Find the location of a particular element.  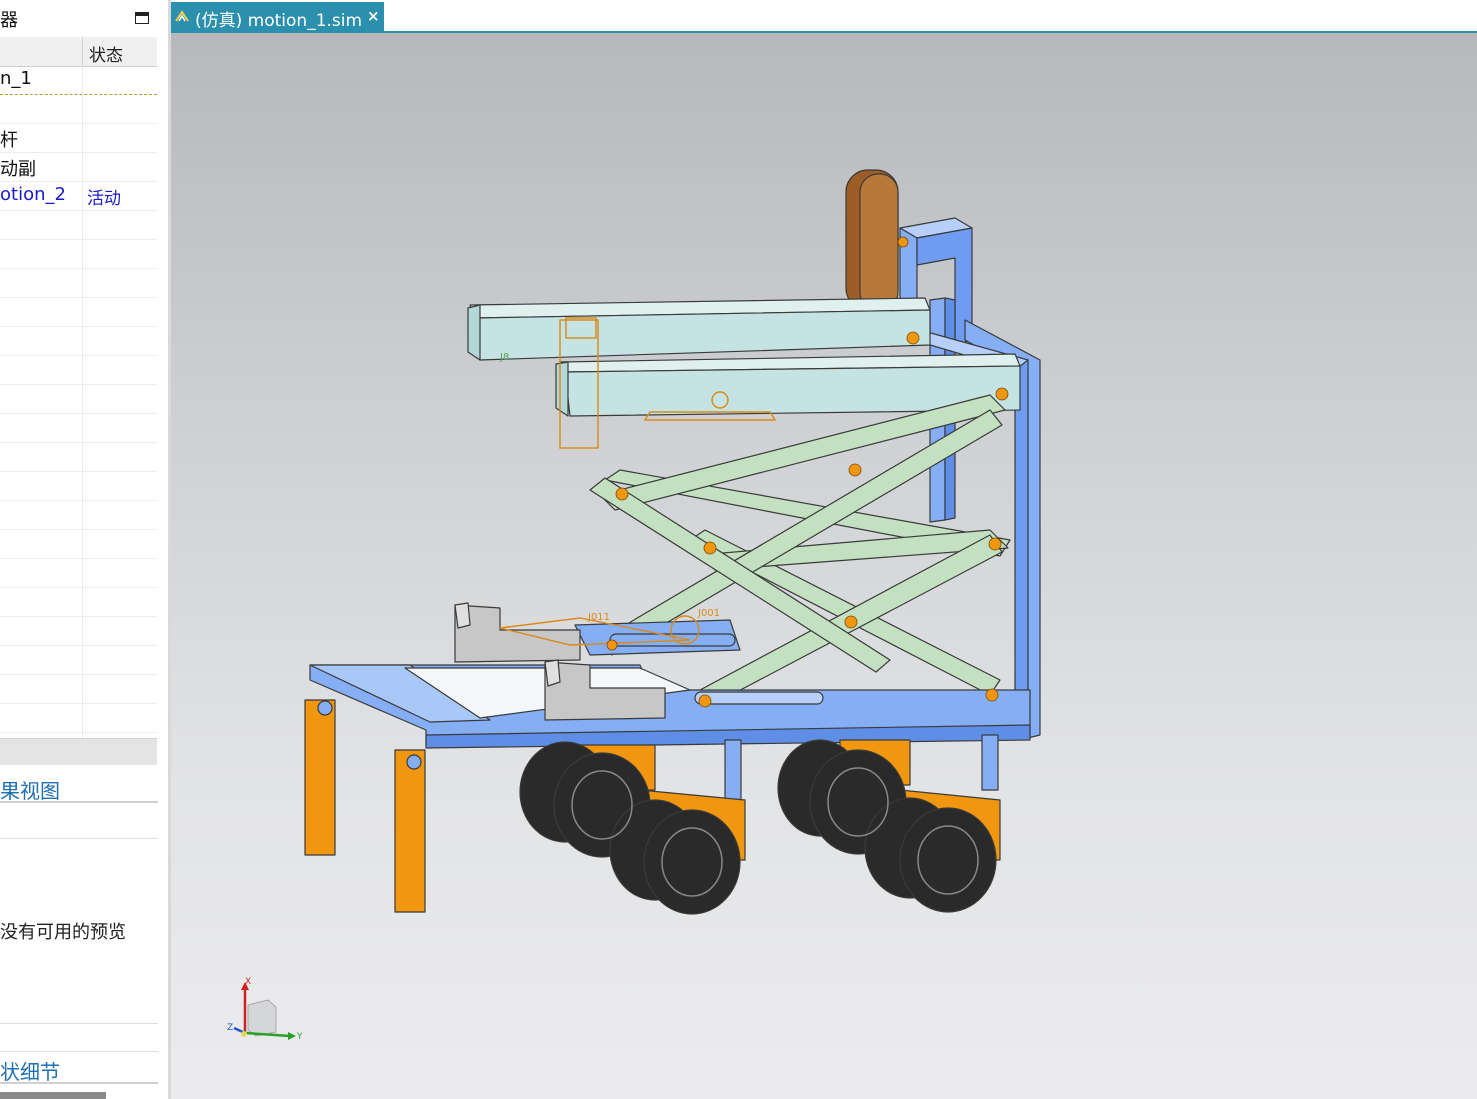

front-legs is located at coordinates (365, 806).